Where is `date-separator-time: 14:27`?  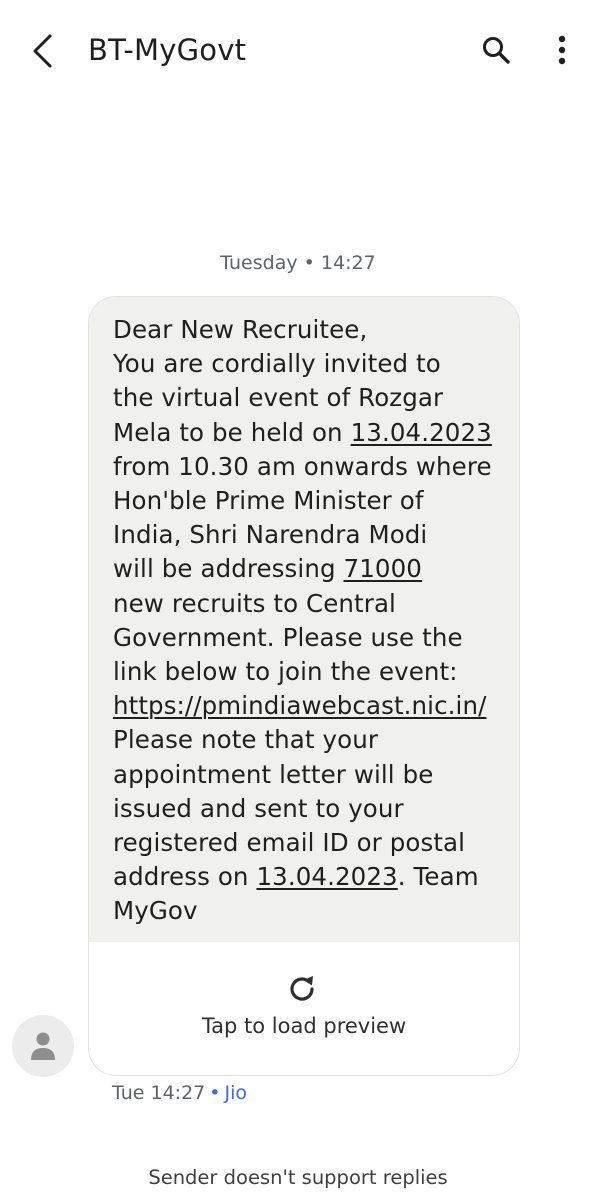 date-separator-time: 14:27 is located at coordinates (348, 263).